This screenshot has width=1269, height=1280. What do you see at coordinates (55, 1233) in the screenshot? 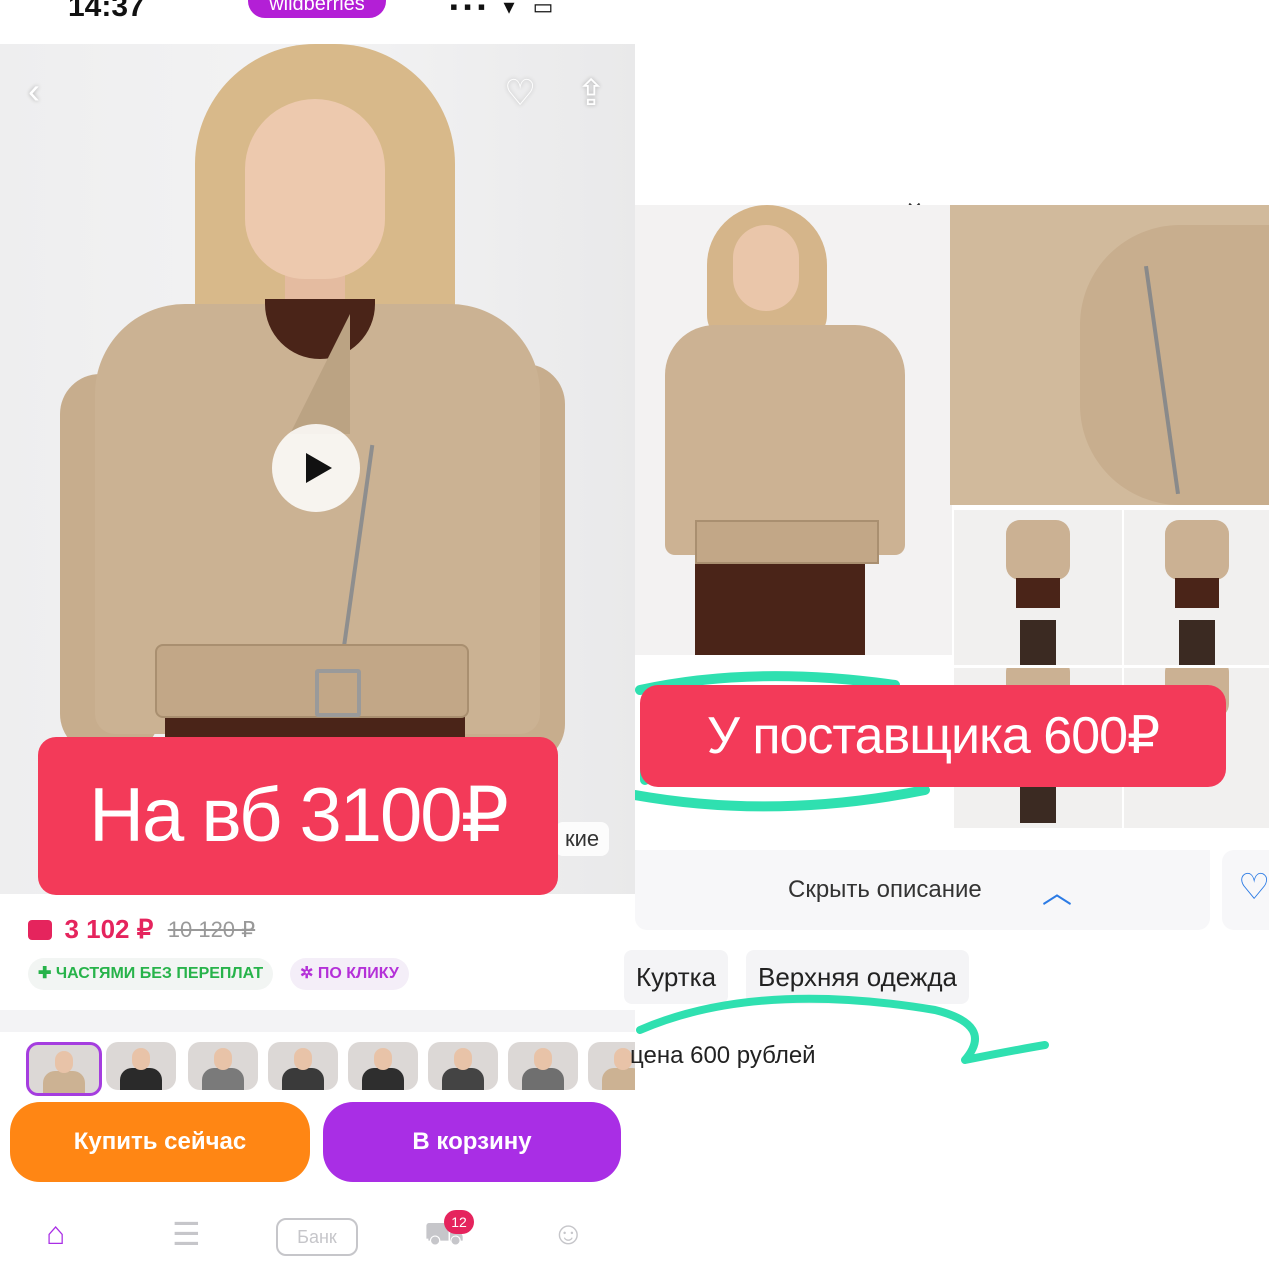
I see `home-icon: ⌂` at bounding box center [55, 1233].